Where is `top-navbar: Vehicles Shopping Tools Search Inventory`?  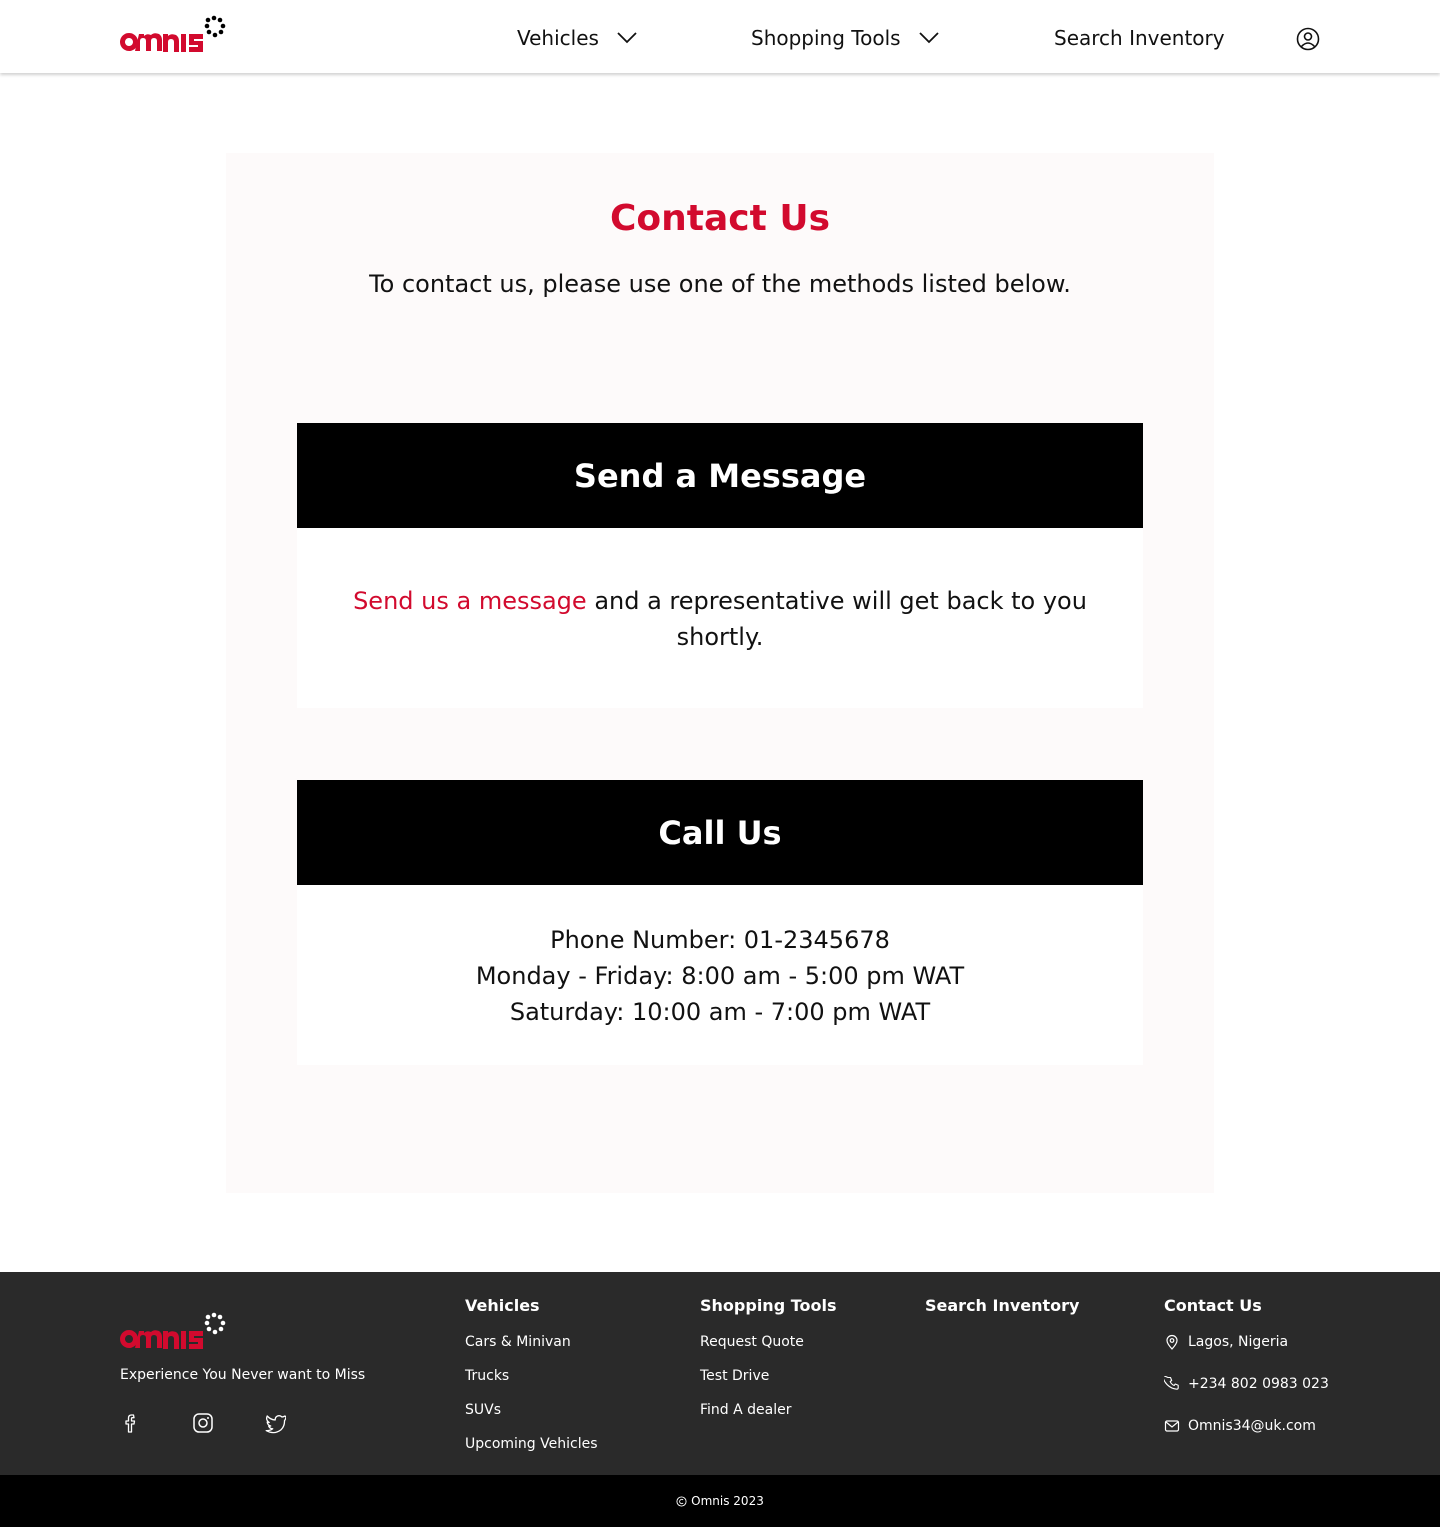 top-navbar: Vehicles Shopping Tools Search Inventory is located at coordinates (720, 36).